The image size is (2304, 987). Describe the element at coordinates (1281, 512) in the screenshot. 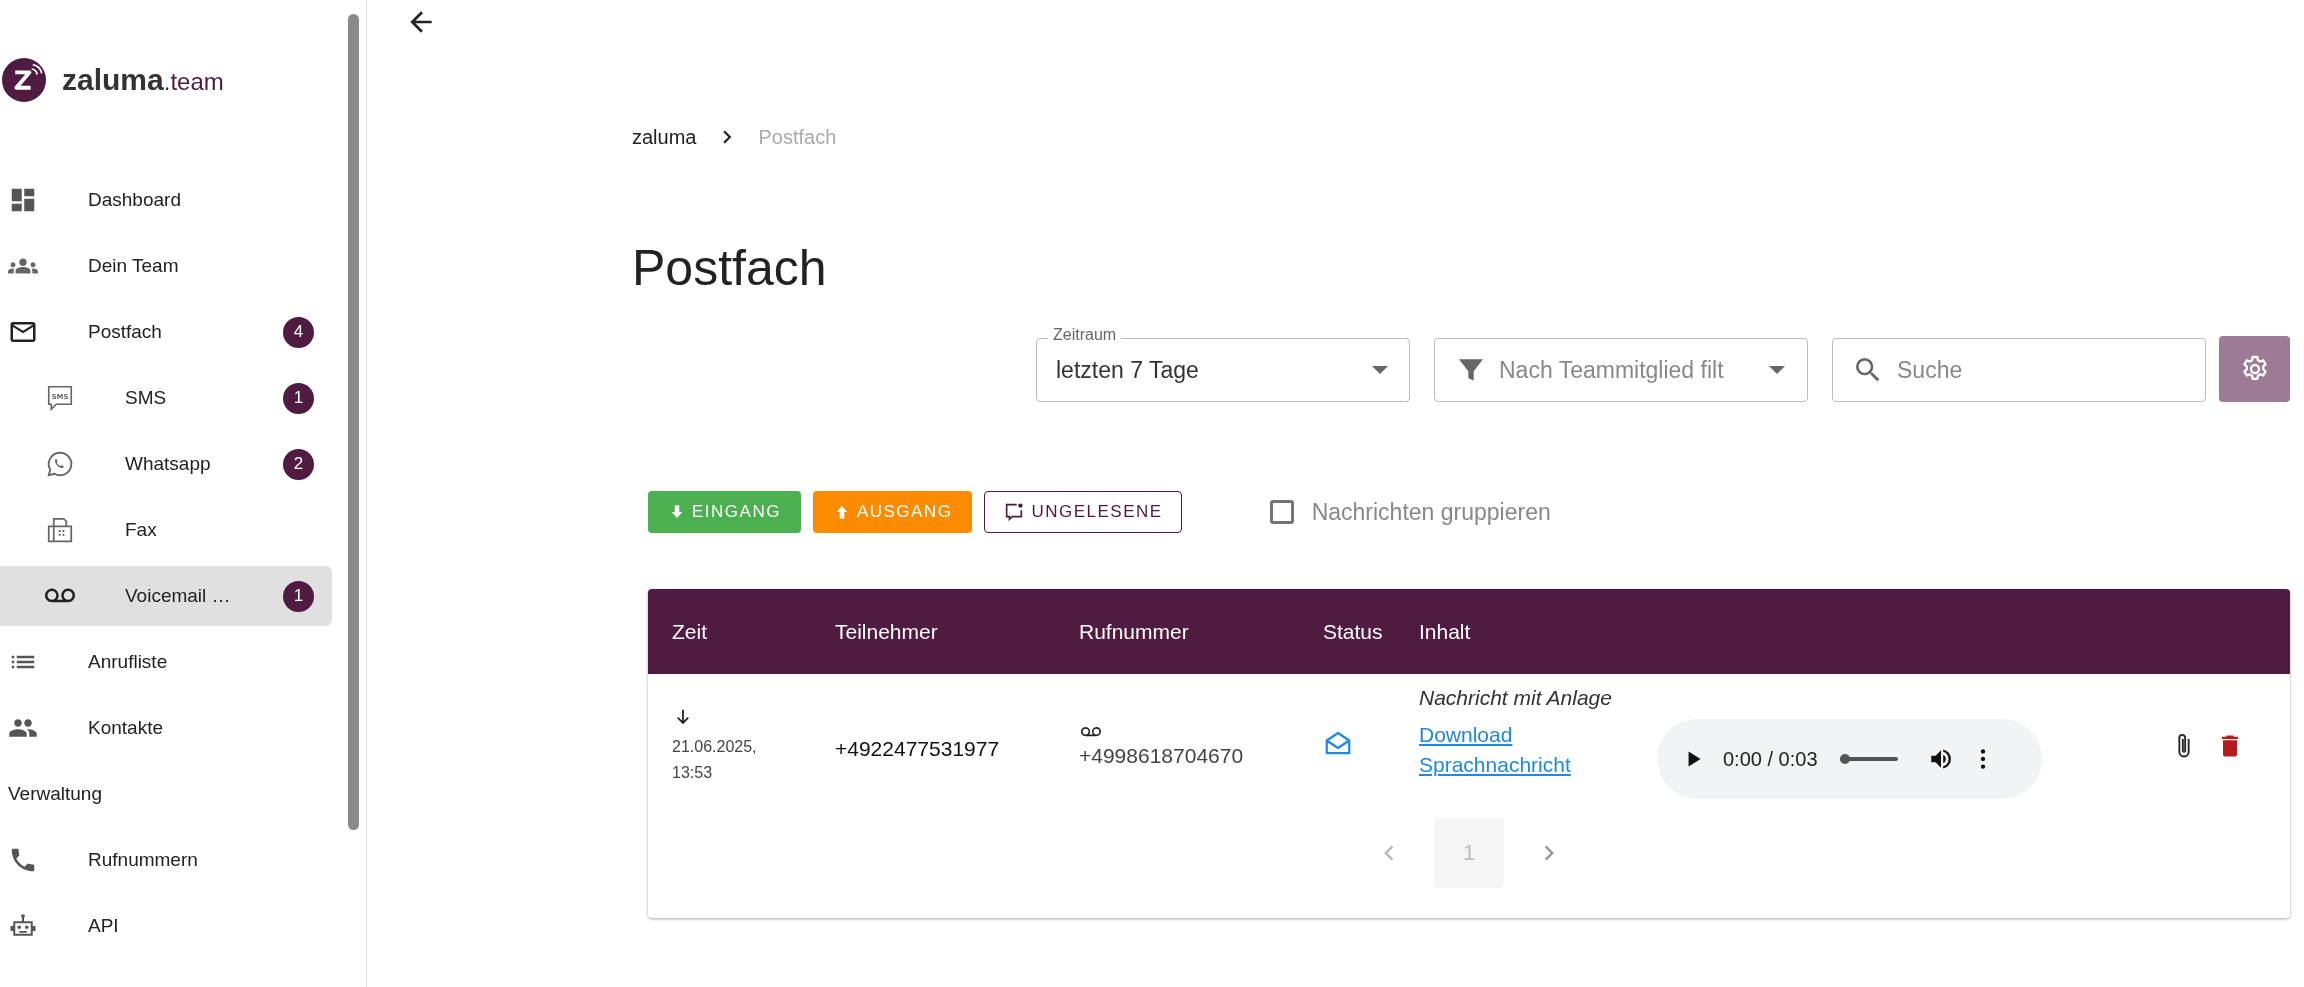

I see `checkbox` at that location.